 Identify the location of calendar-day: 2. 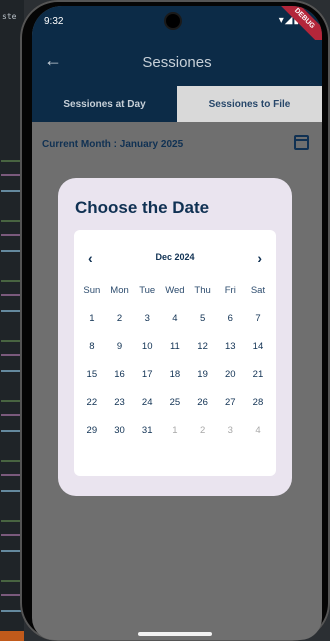
(120, 318).